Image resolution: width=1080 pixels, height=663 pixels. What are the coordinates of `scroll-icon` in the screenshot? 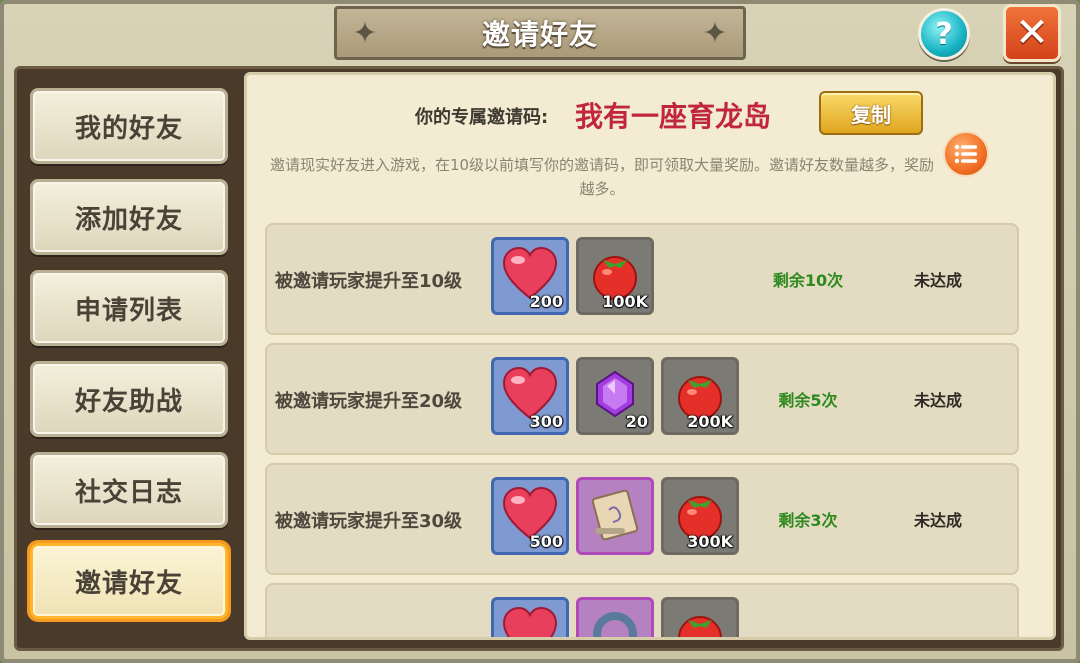 It's located at (615, 515).